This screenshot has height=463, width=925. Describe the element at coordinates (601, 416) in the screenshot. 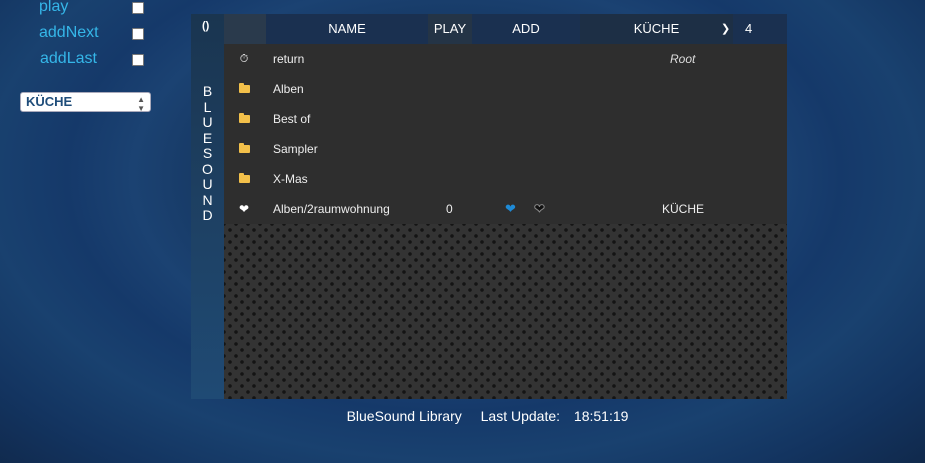

I see `last-update-time: 18:51:19` at that location.